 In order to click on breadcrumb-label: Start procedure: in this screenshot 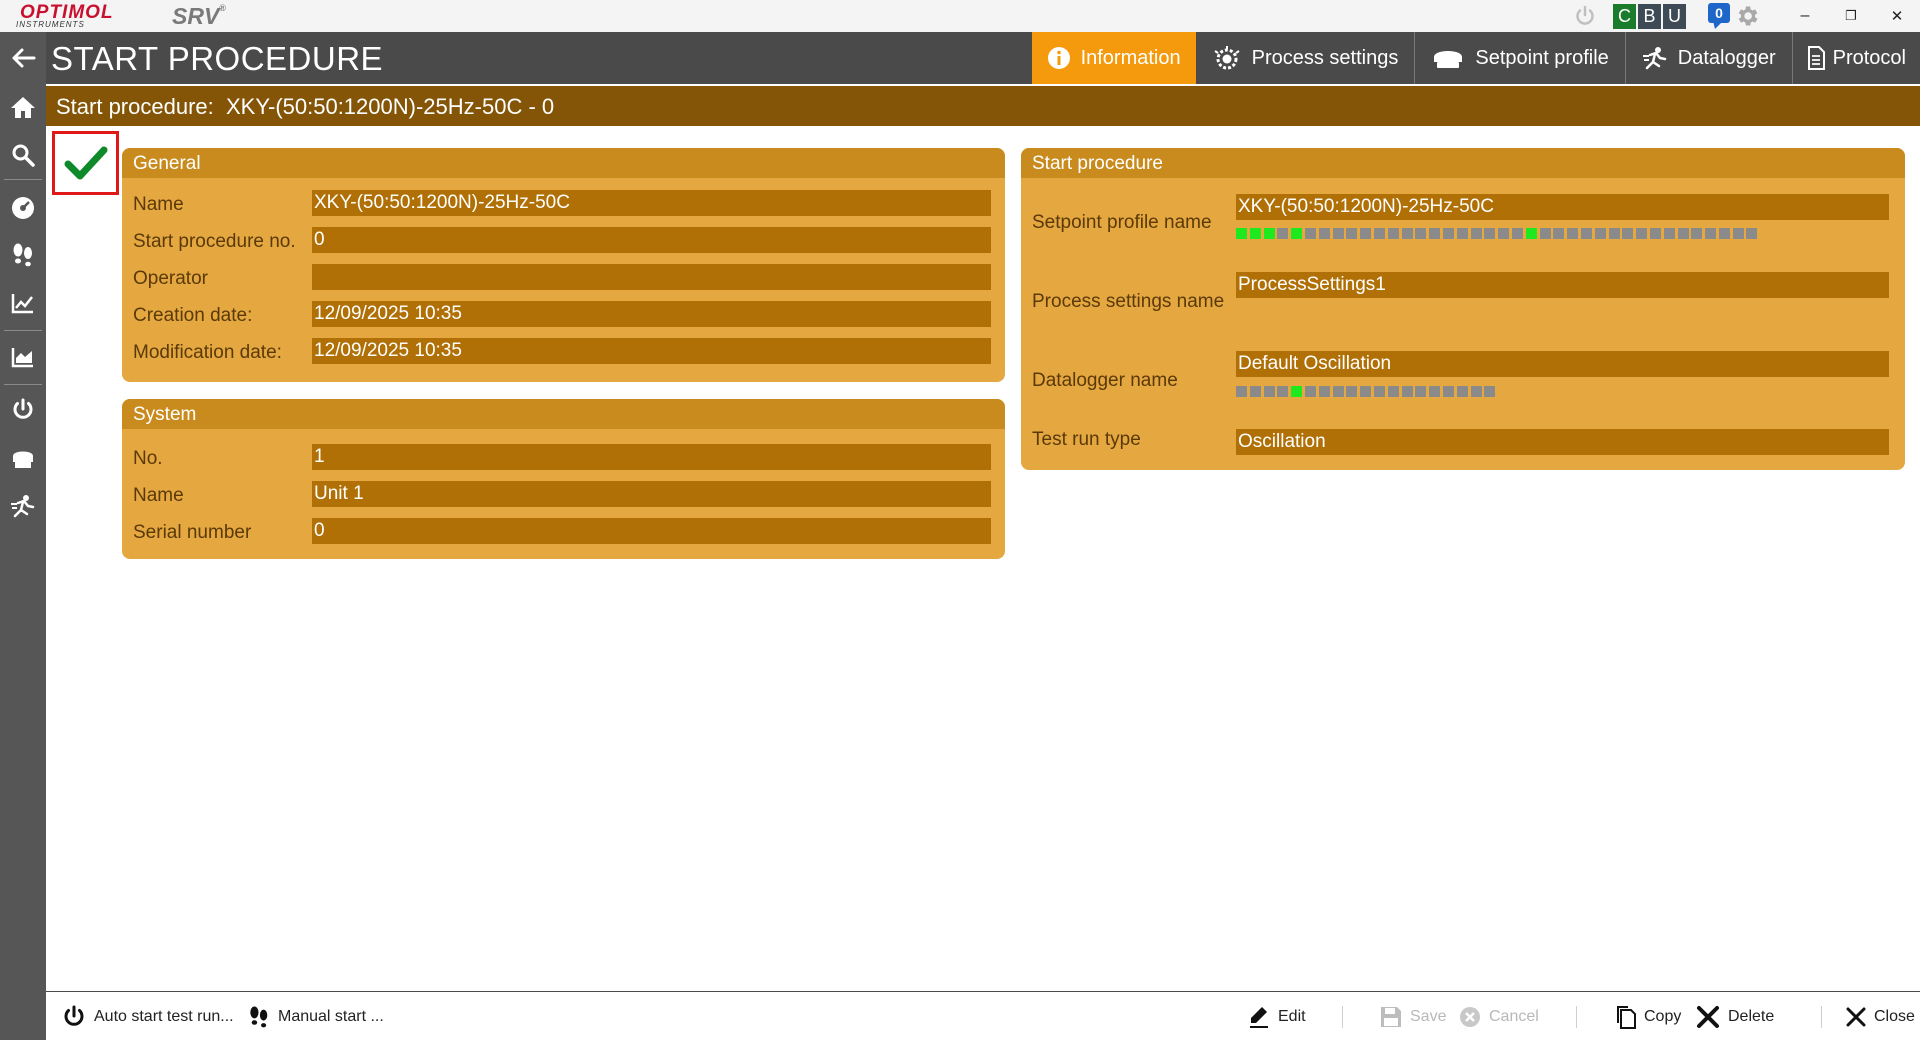, I will do `click(135, 106)`.